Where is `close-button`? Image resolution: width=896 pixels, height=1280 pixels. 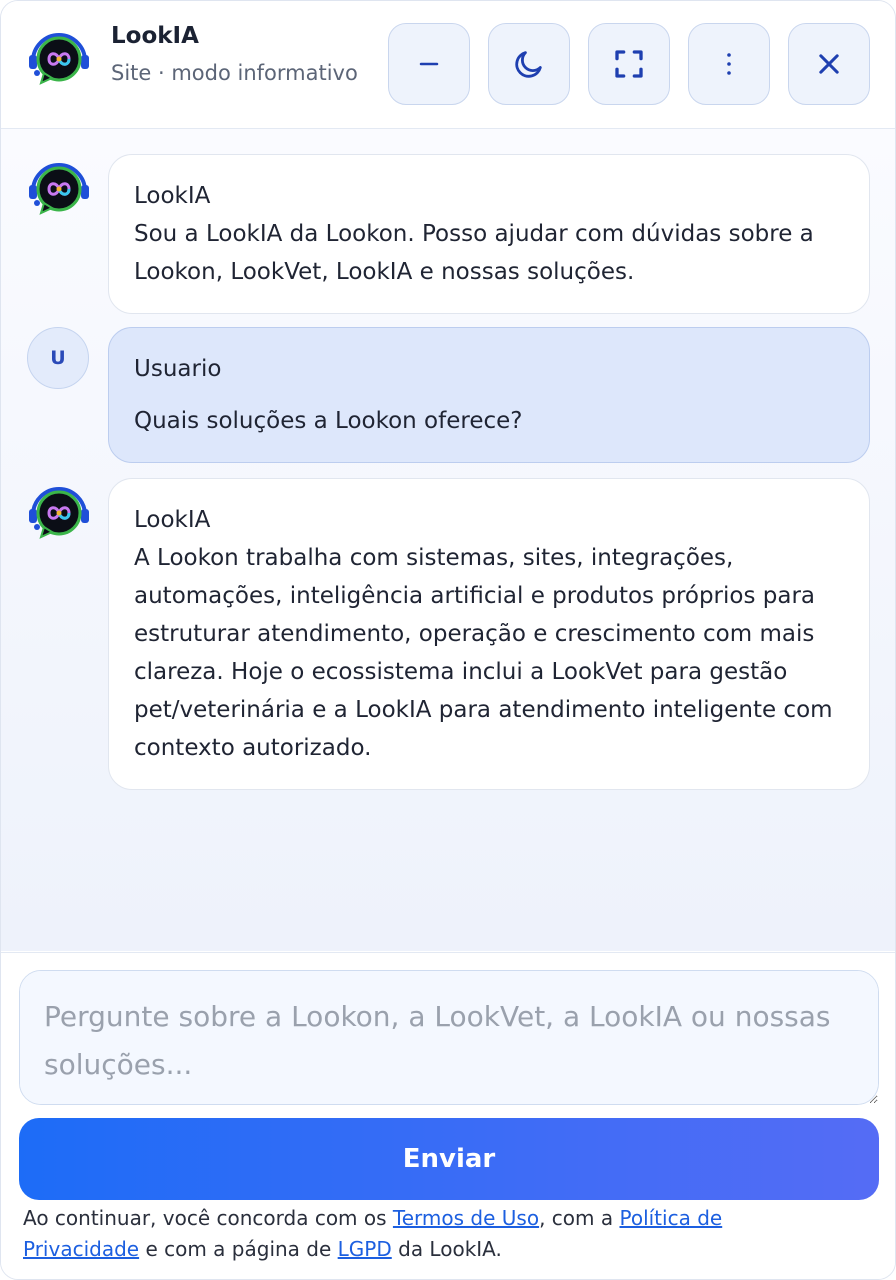
close-button is located at coordinates (829, 64).